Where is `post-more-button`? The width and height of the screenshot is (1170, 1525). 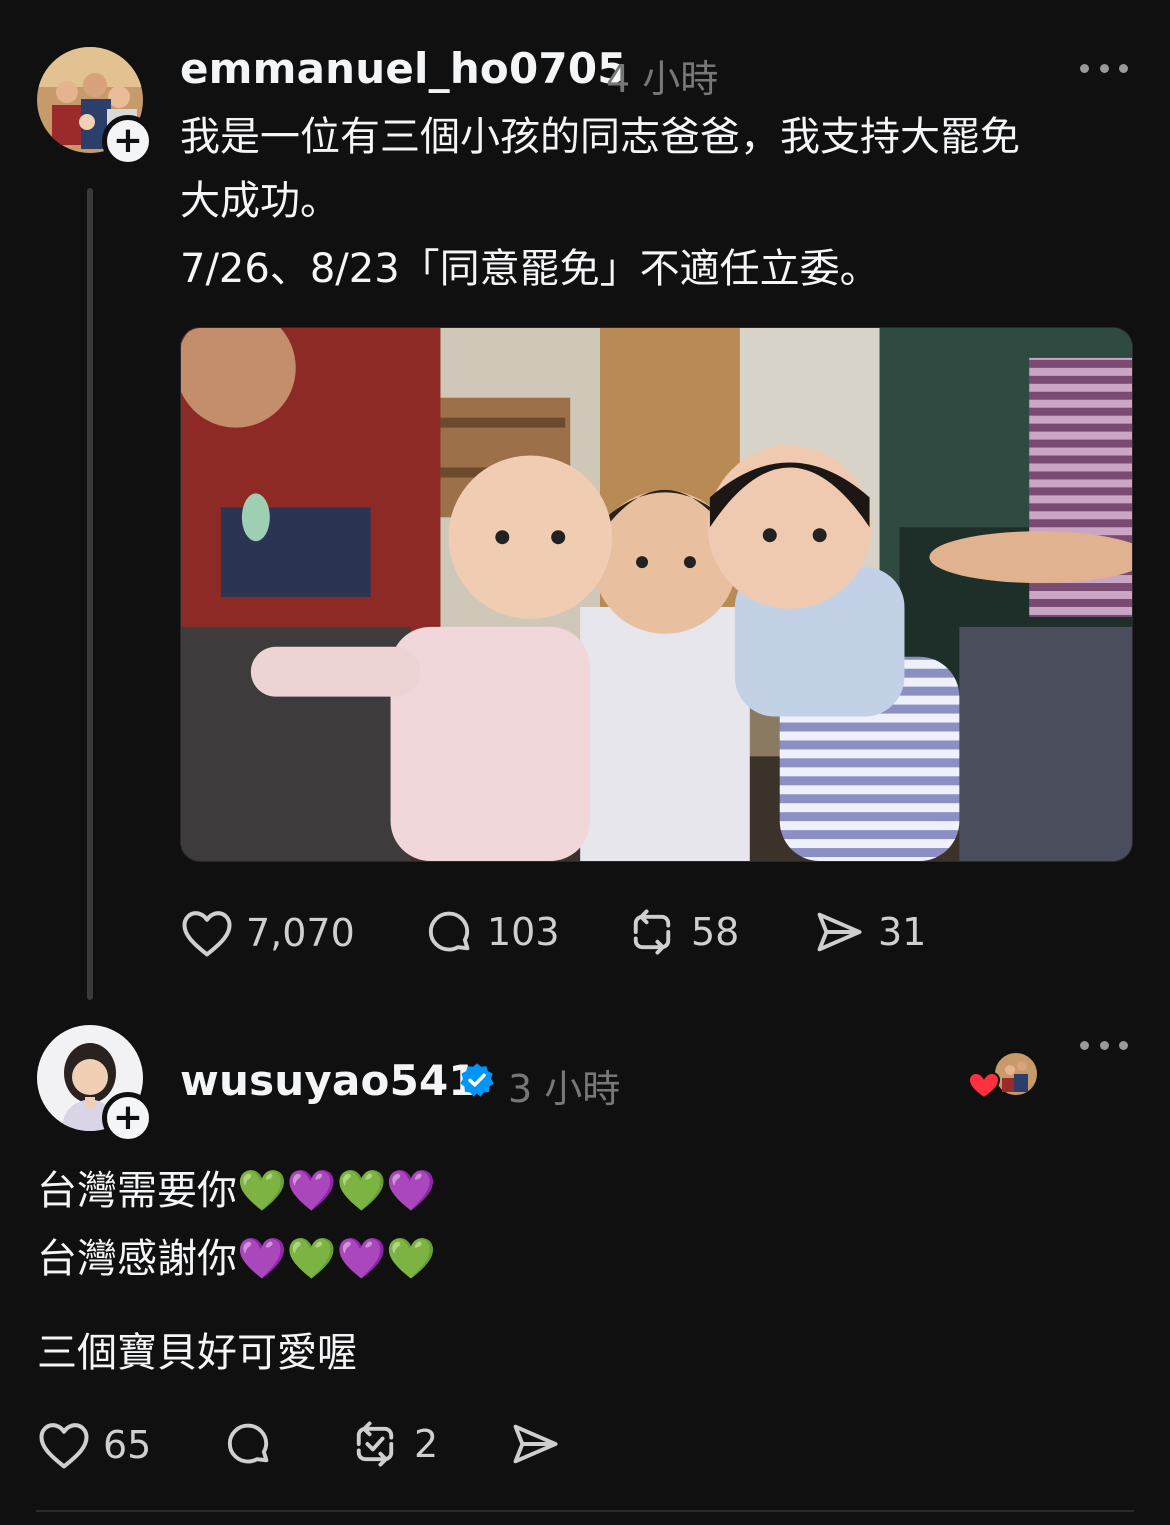 post-more-button is located at coordinates (1104, 68).